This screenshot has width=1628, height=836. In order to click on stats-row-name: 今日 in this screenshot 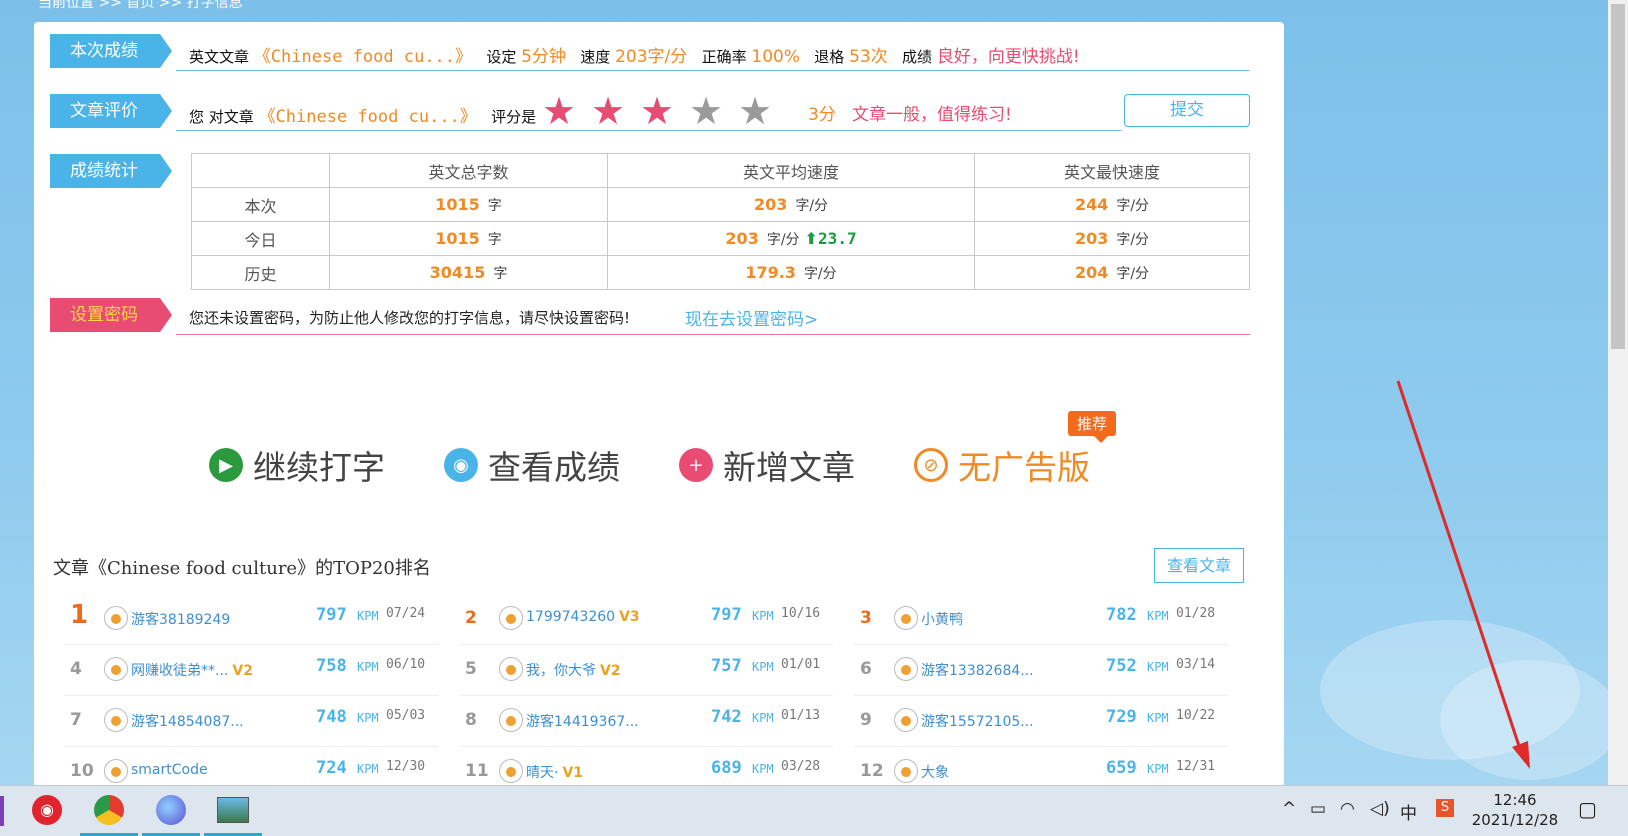, I will do `click(260, 238)`.